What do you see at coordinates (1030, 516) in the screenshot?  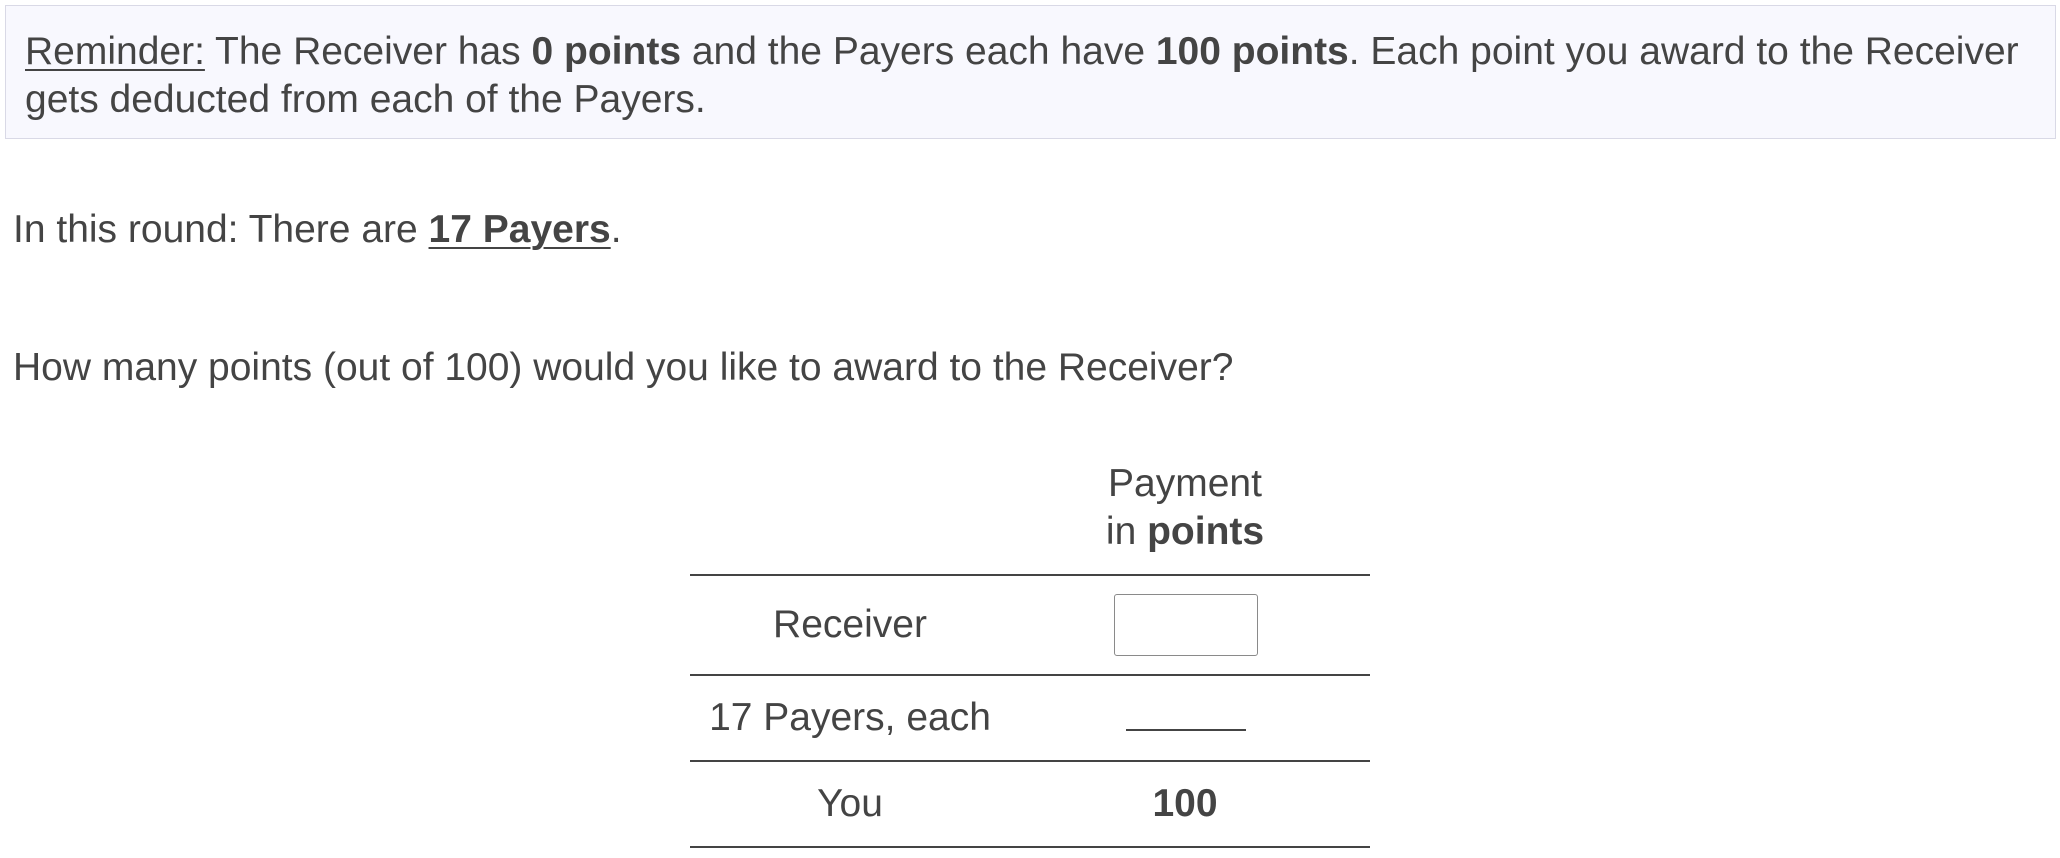 I see `payment-table-header: Payment in points` at bounding box center [1030, 516].